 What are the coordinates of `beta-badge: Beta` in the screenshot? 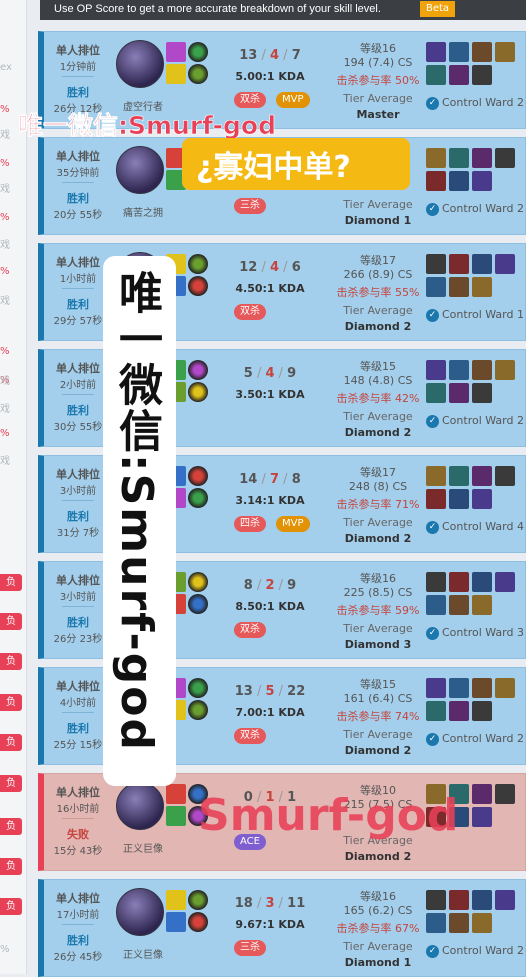 It's located at (438, 9).